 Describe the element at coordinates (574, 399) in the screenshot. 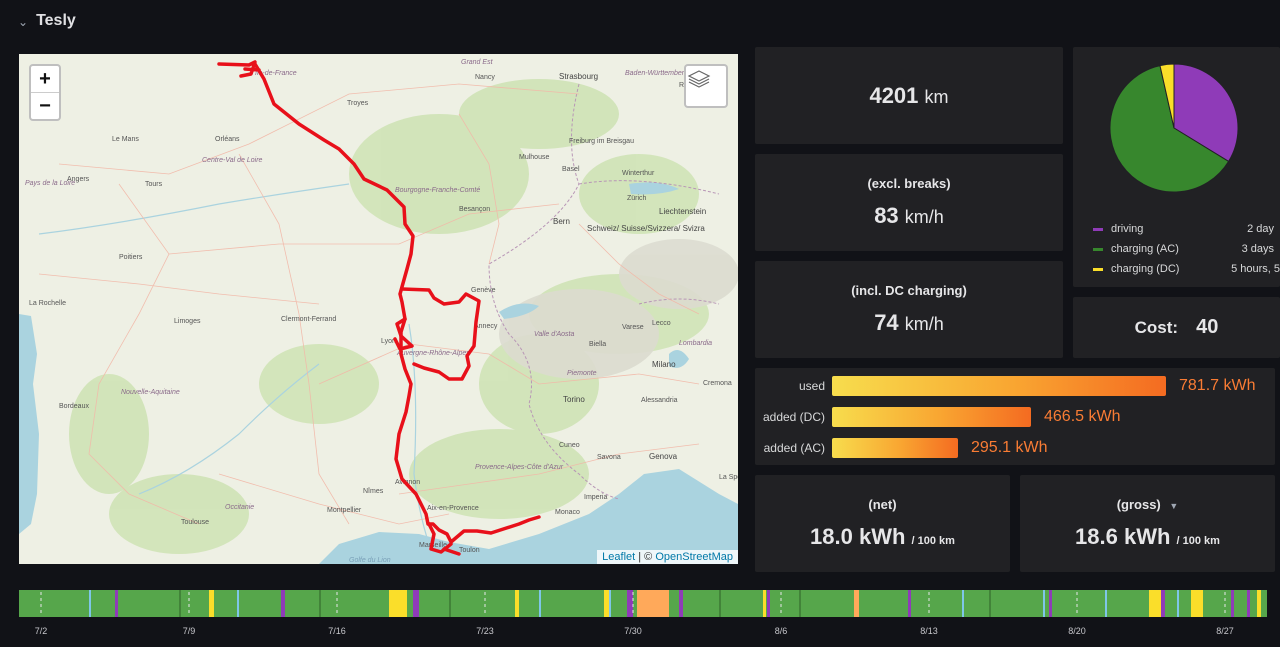

I see `map-place-label: Torino` at that location.